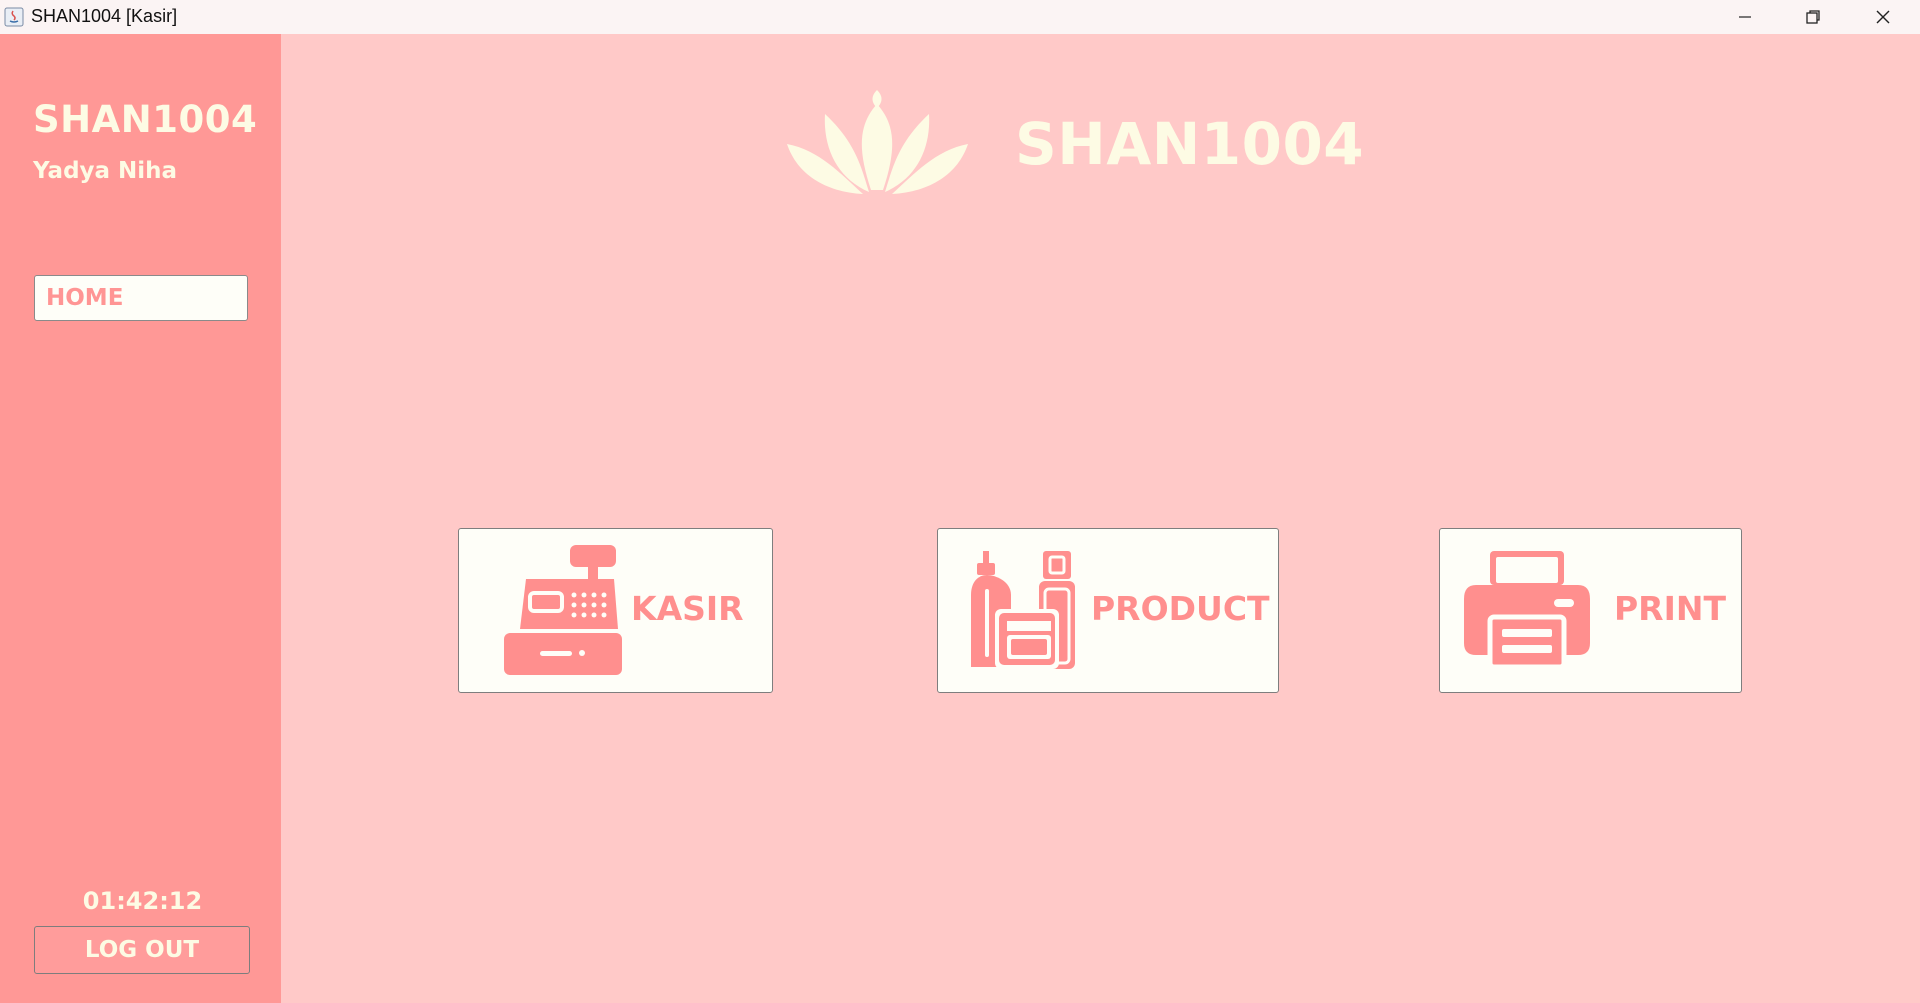 The width and height of the screenshot is (1920, 1003). I want to click on print-button: PRINT, so click(1590, 610).